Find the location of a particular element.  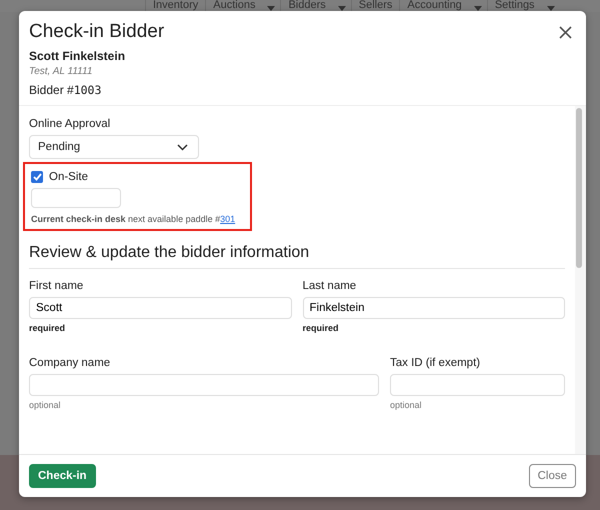

field-label: Tax ID (if exempt) is located at coordinates (436, 363).